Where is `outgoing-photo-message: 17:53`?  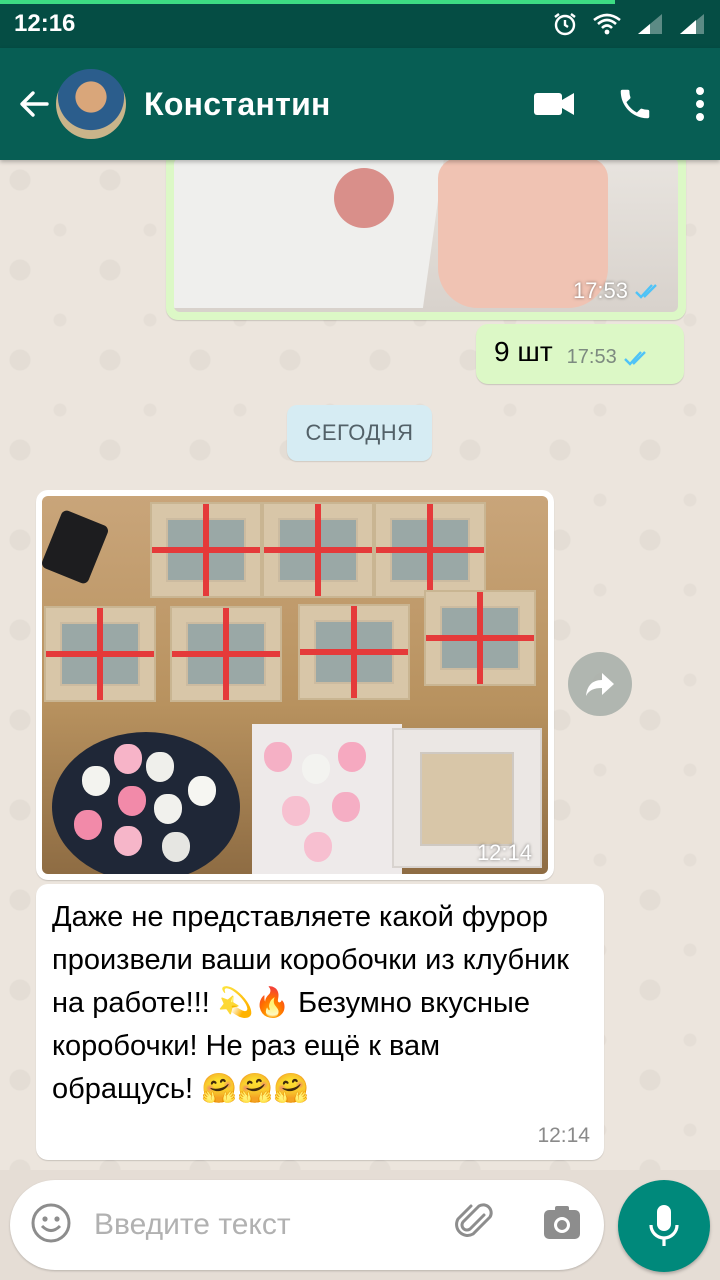
outgoing-photo-message: 17:53 is located at coordinates (426, 240).